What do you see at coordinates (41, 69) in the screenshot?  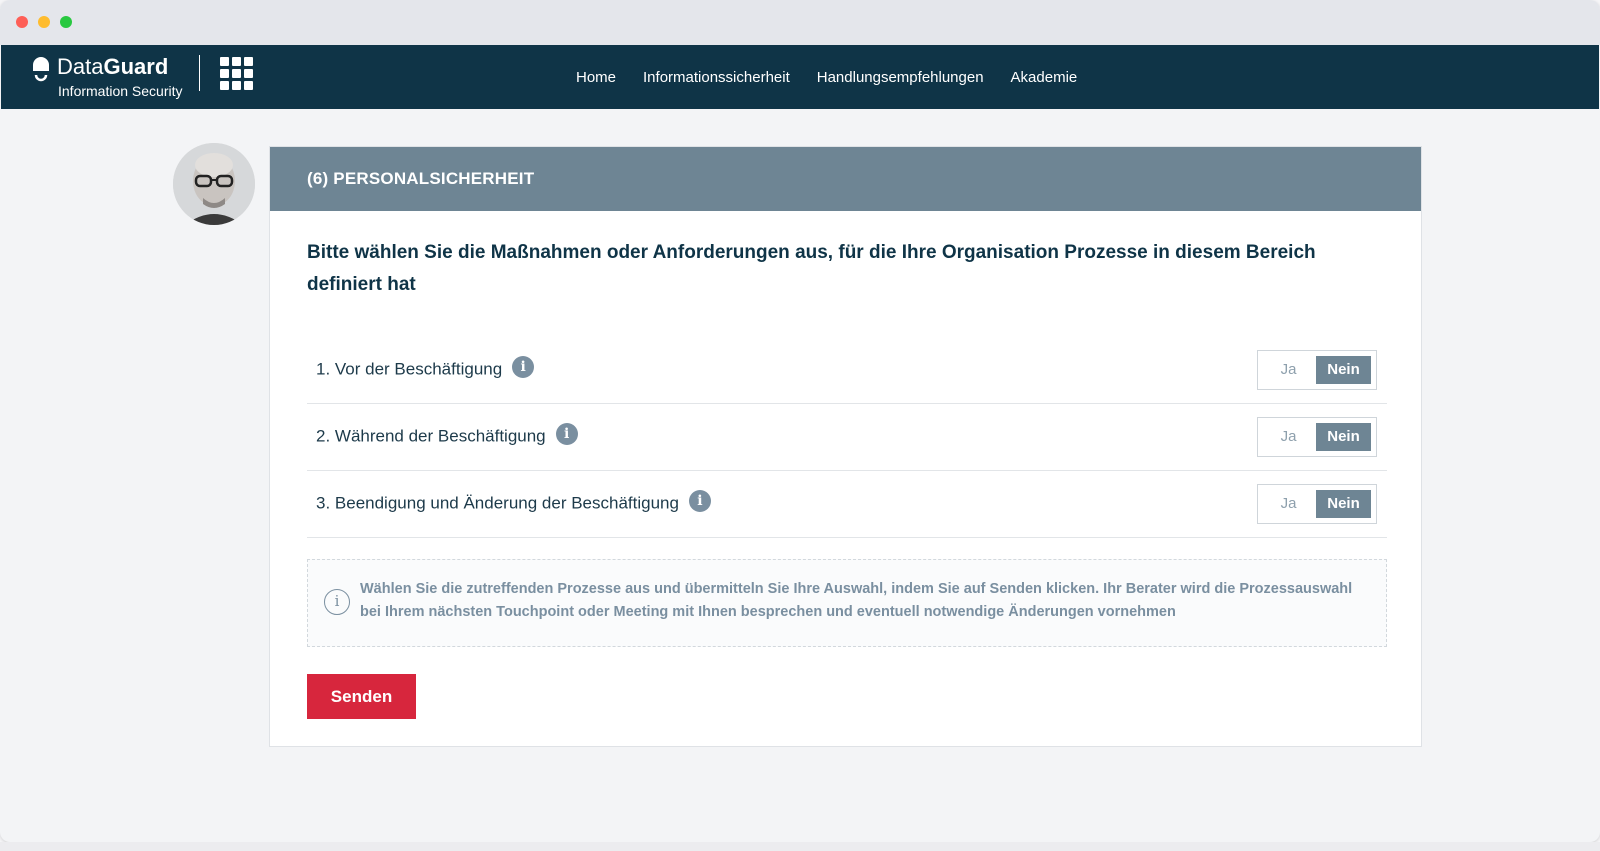 I see `dataguard-logo-icon` at bounding box center [41, 69].